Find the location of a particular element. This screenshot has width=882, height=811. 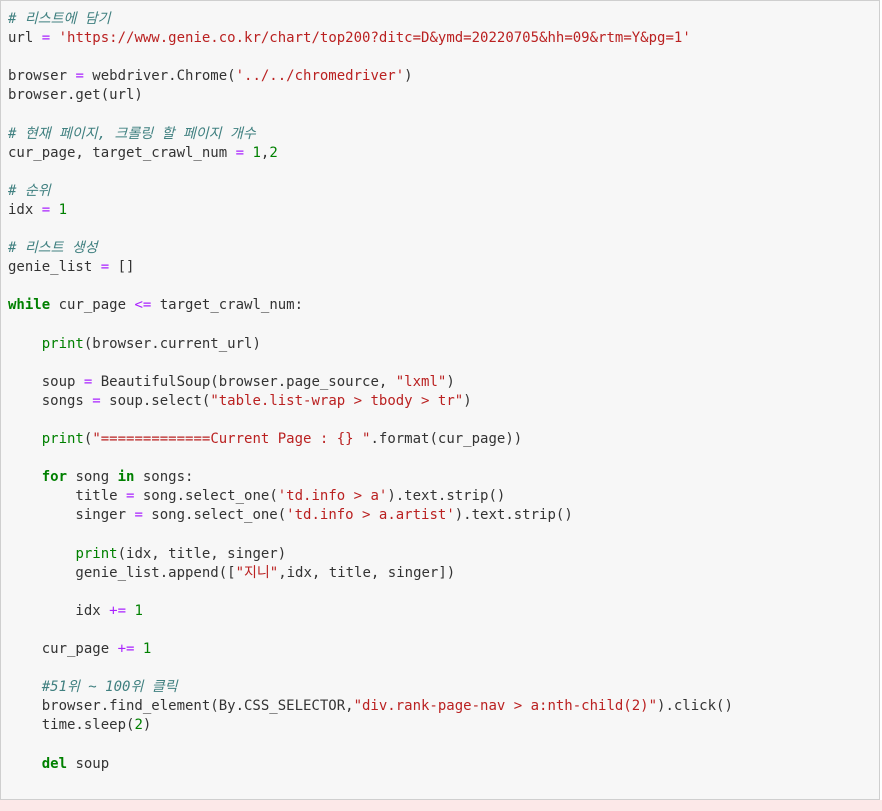

code-line: del soup is located at coordinates (370, 764).